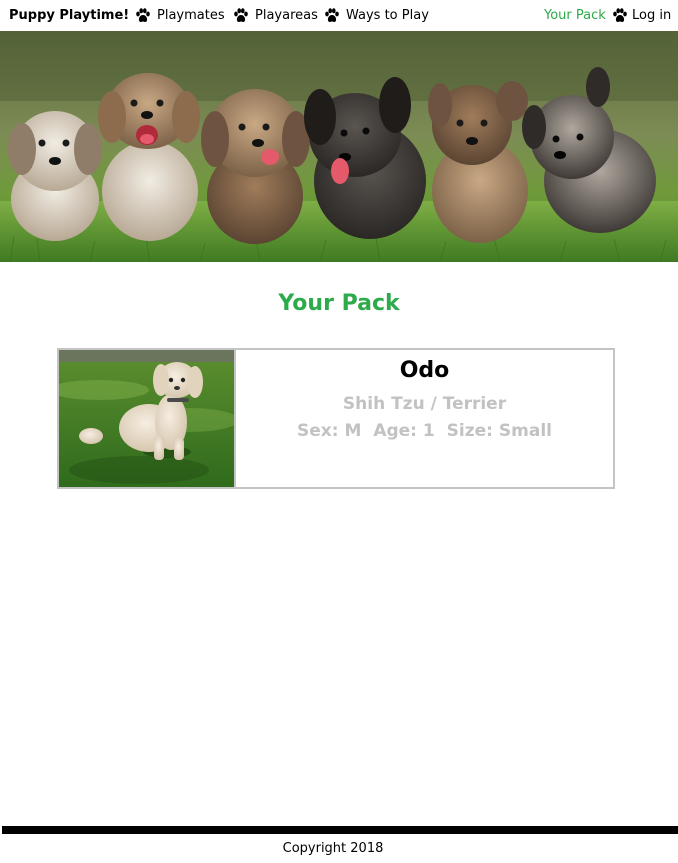 The image size is (678, 863). Describe the element at coordinates (191, 15) in the screenshot. I see `nav-link-label: Playmates` at that location.